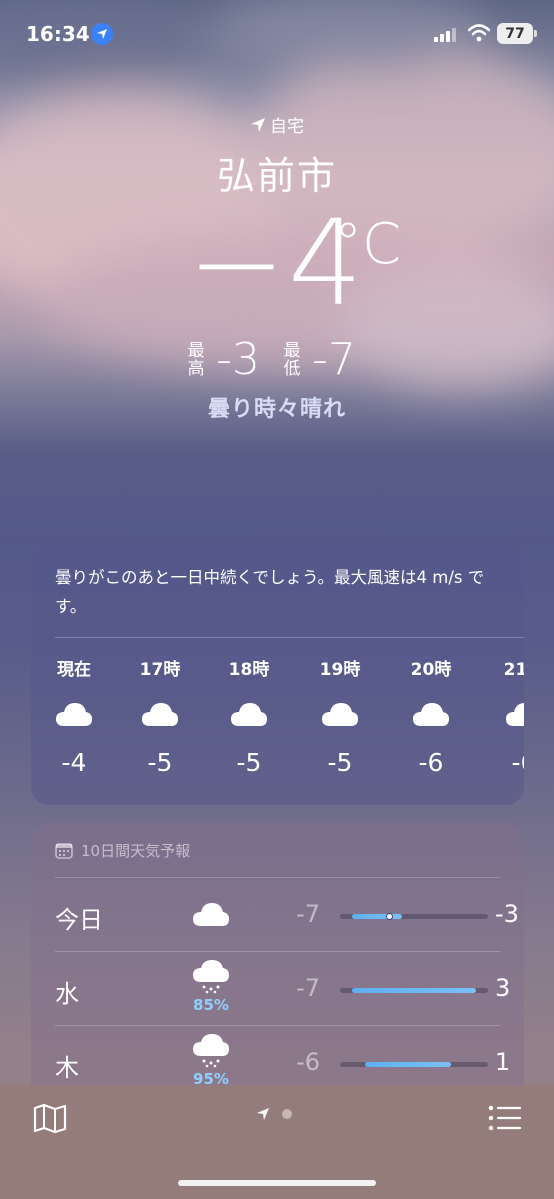 This screenshot has height=1199, width=554. I want to click on hourly-scroll: 現在 -4 17時 -5 18時 -5 19時 -5 20時 -6 21時 -6, so click(277, 720).